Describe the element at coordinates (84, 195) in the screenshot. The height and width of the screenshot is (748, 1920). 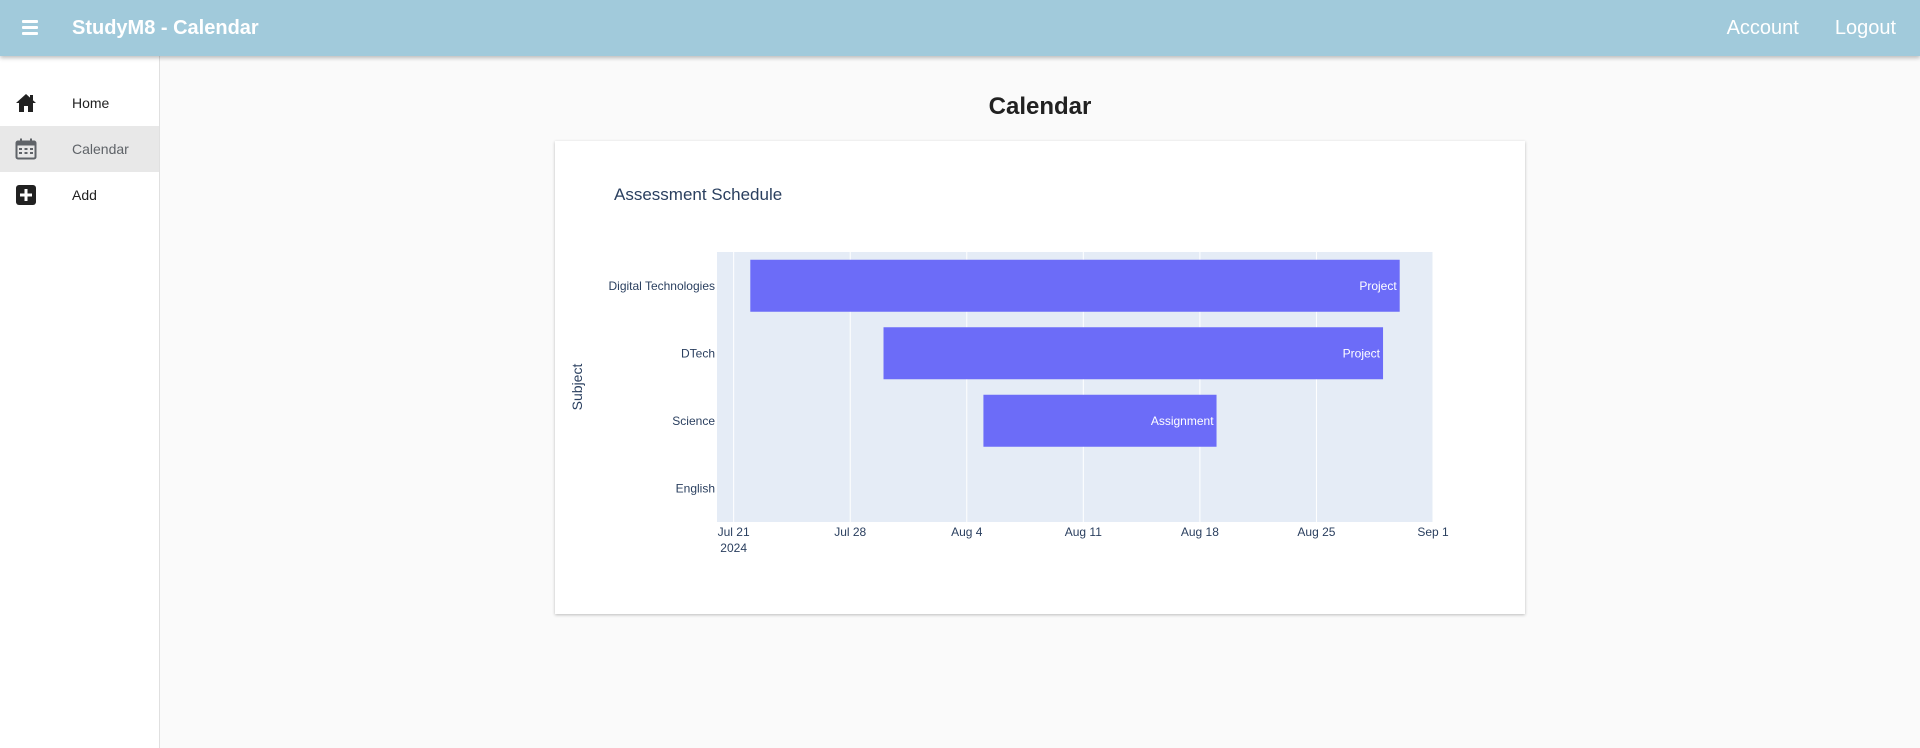
I see `sidebar-item-label: Add` at that location.